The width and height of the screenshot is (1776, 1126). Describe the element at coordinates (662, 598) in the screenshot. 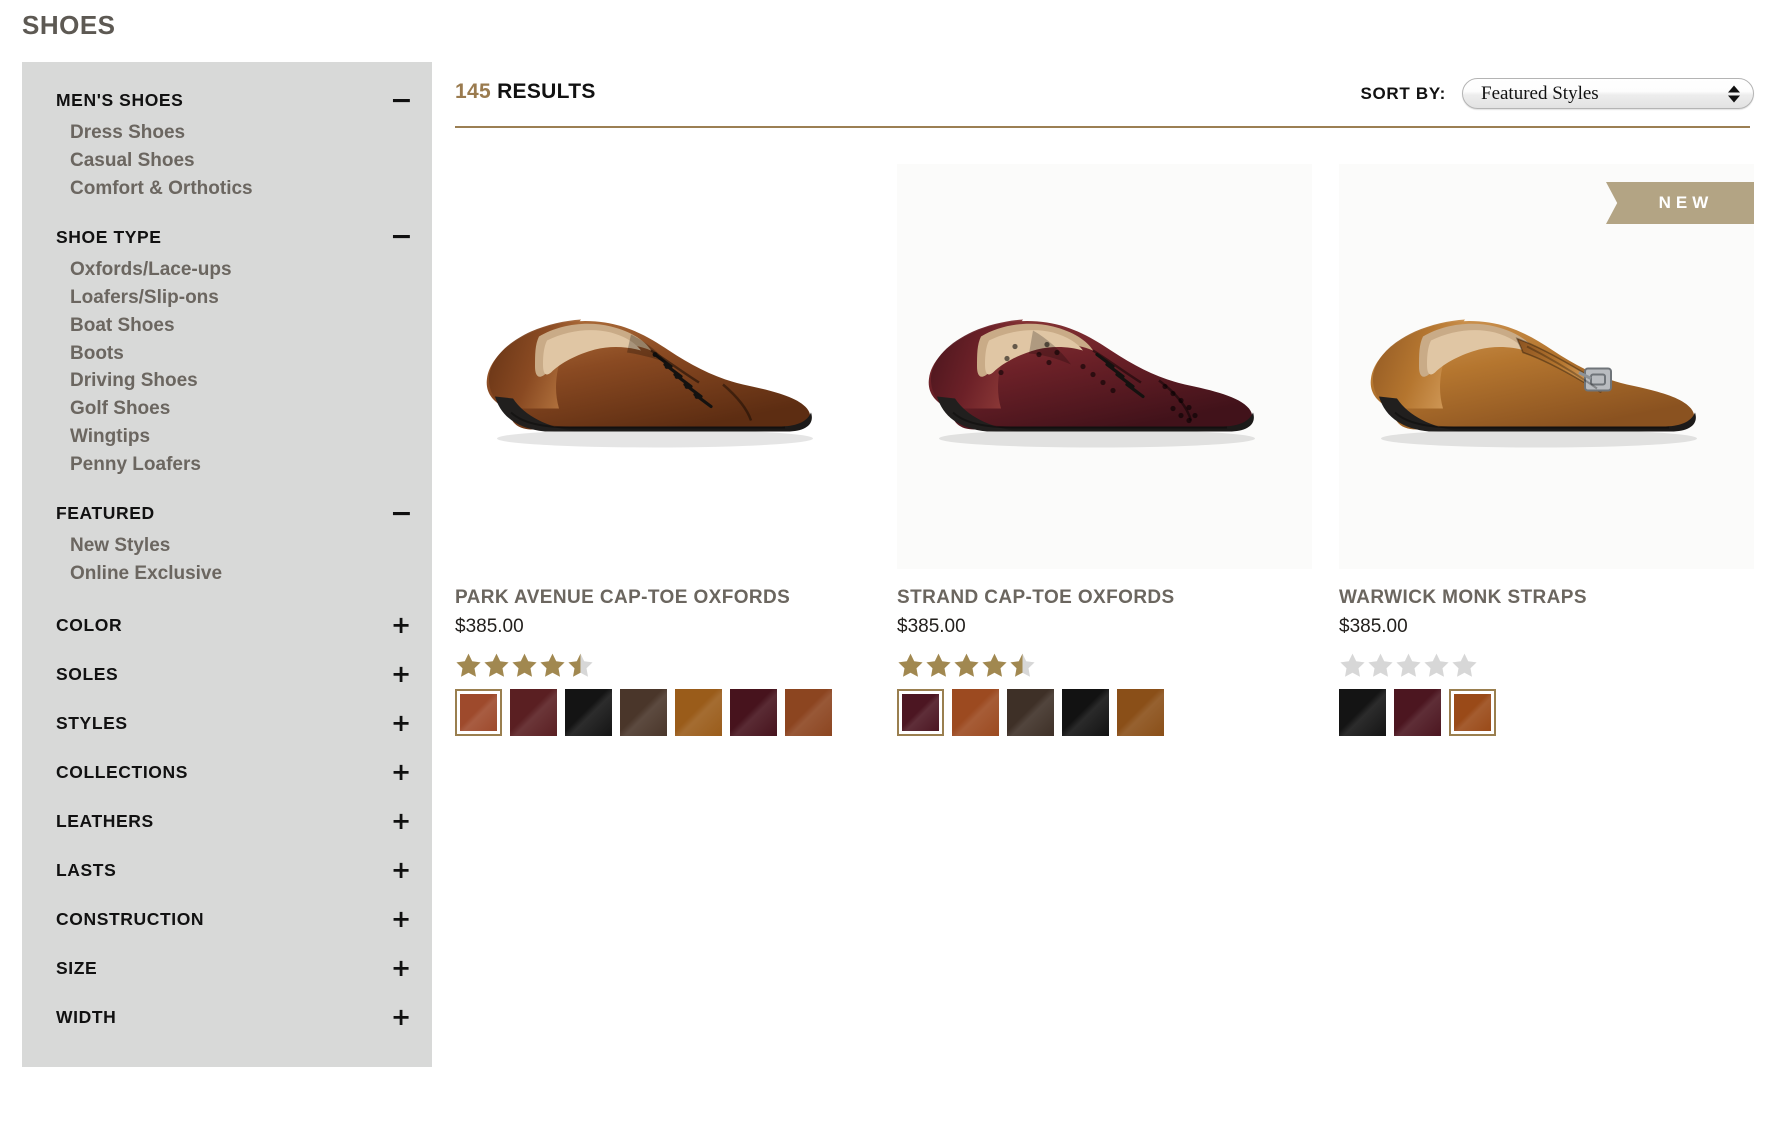

I see `product-name: PARK AVENUE CAP-TOE OXFORDS` at that location.